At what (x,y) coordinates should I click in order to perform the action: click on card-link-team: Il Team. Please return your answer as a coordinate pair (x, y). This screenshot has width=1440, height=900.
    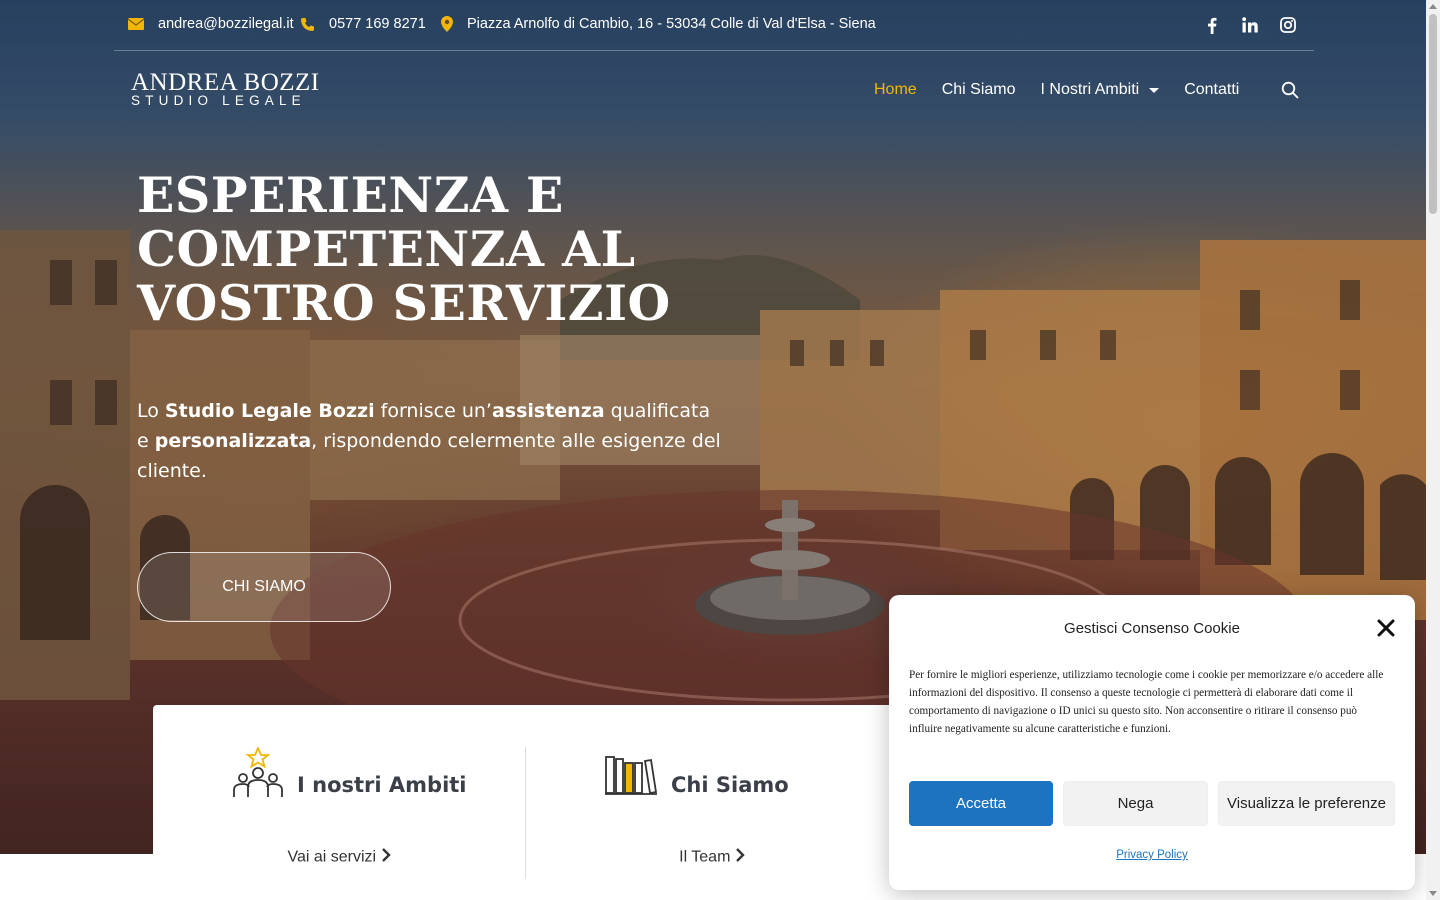
    Looking at the image, I should click on (712, 857).